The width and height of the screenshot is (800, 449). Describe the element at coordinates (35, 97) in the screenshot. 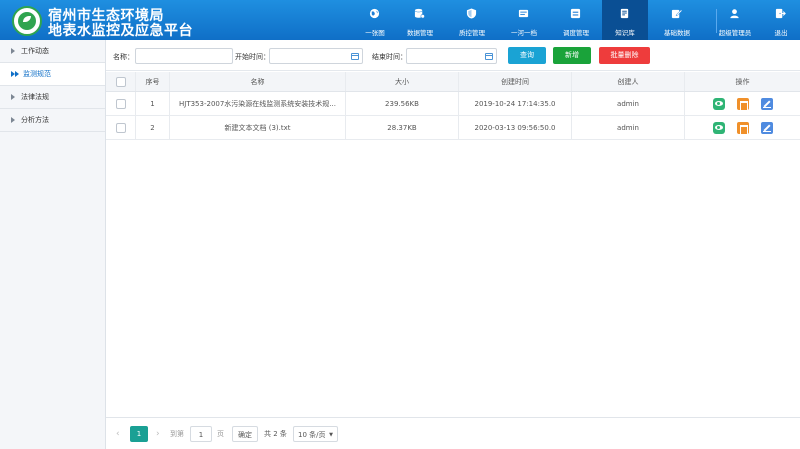

I see `sidebar-item-label: 法律法规` at that location.